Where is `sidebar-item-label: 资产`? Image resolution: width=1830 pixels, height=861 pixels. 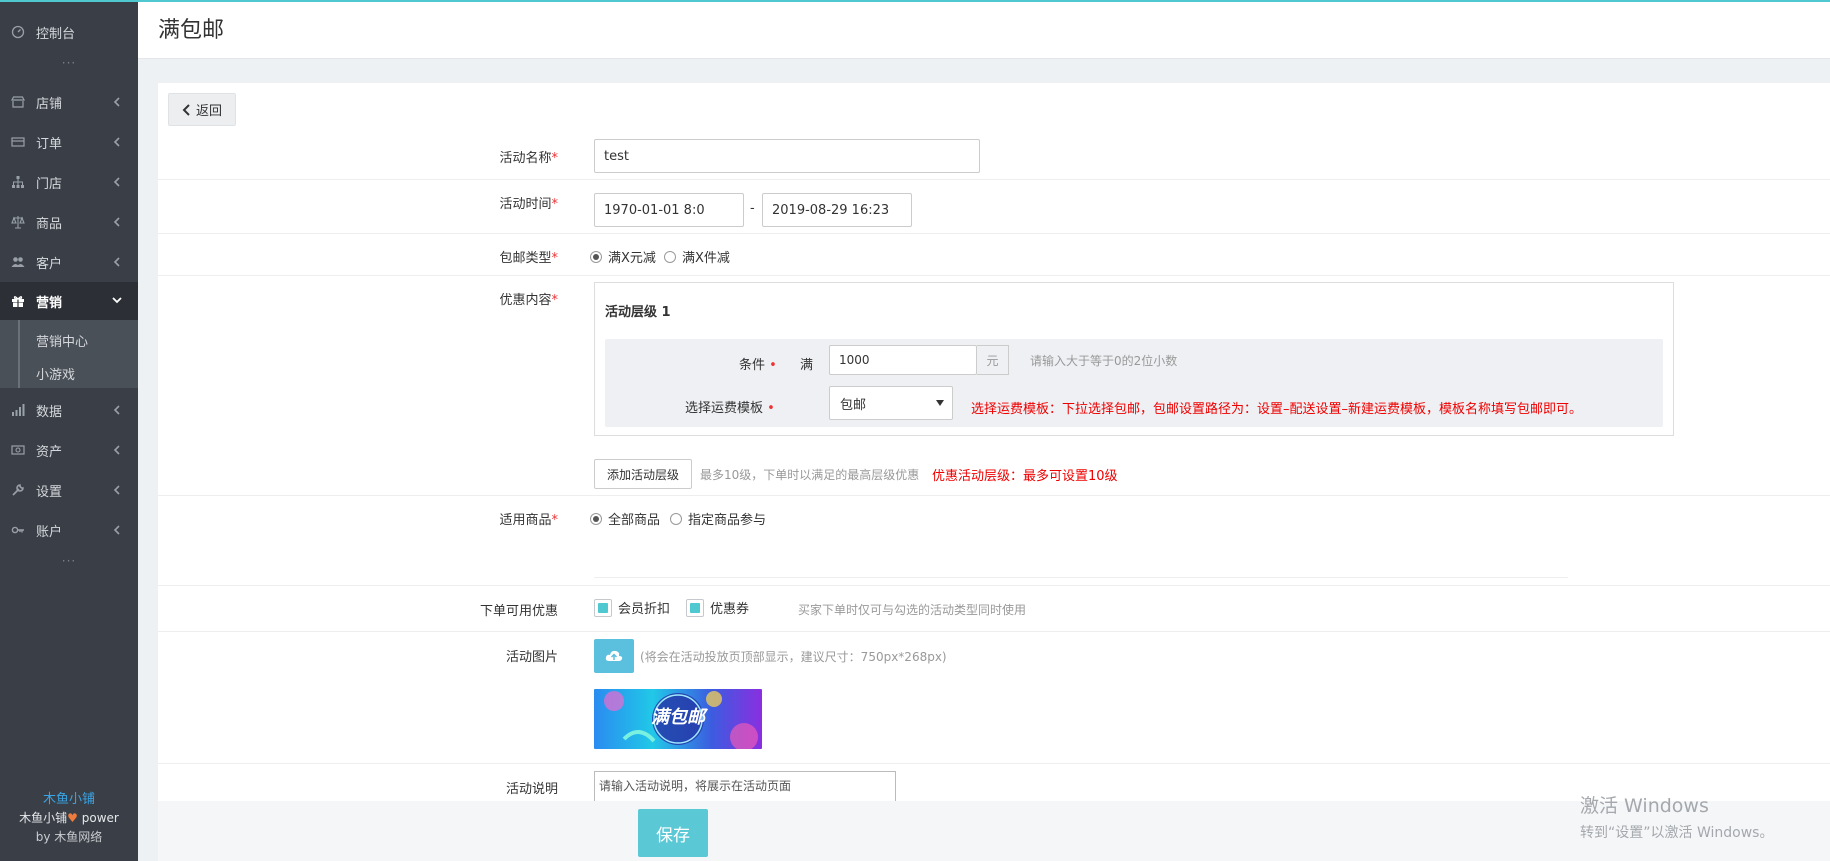
sidebar-item-label: 资产 is located at coordinates (49, 452).